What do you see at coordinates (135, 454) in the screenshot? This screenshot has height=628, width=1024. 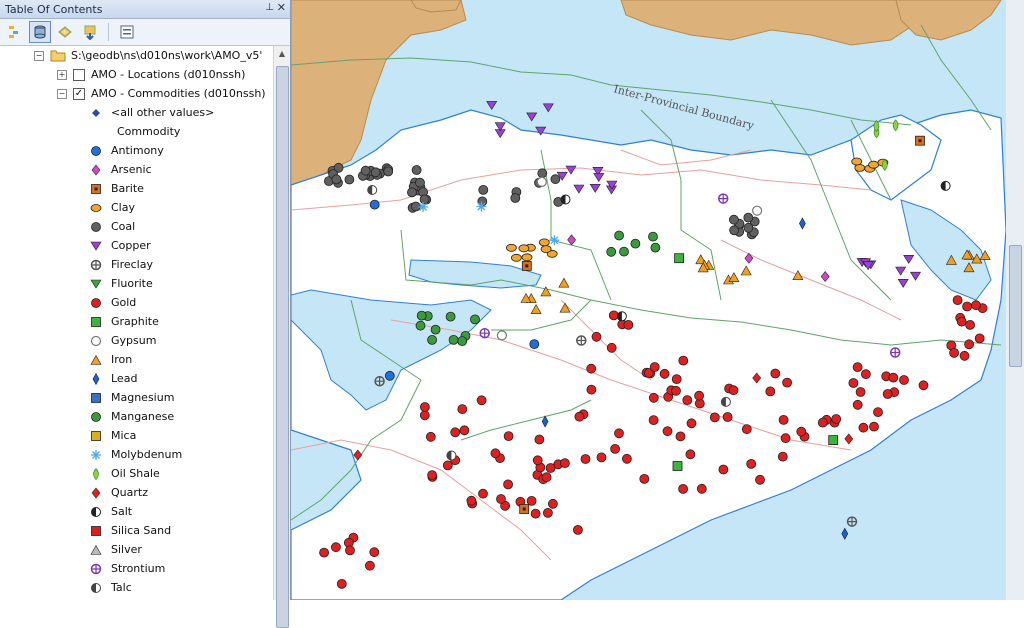 I see `legend-item-molybdenum: Molybdenum` at bounding box center [135, 454].